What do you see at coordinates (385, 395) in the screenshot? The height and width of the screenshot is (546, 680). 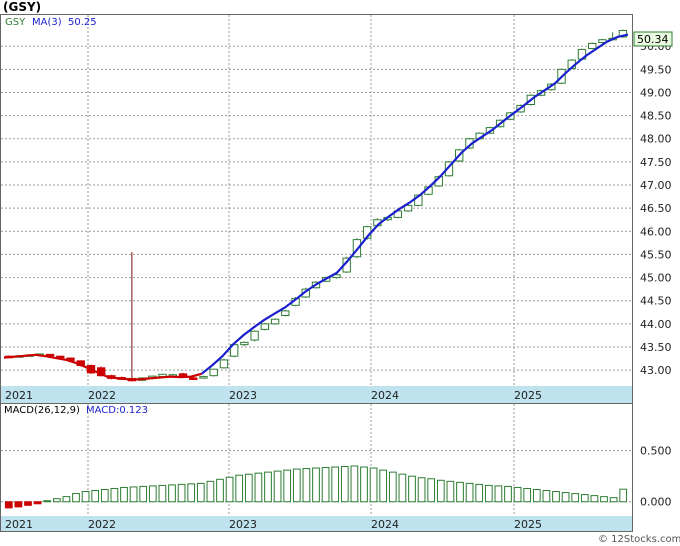 I see `x-axis-year-label: 2024` at bounding box center [385, 395].